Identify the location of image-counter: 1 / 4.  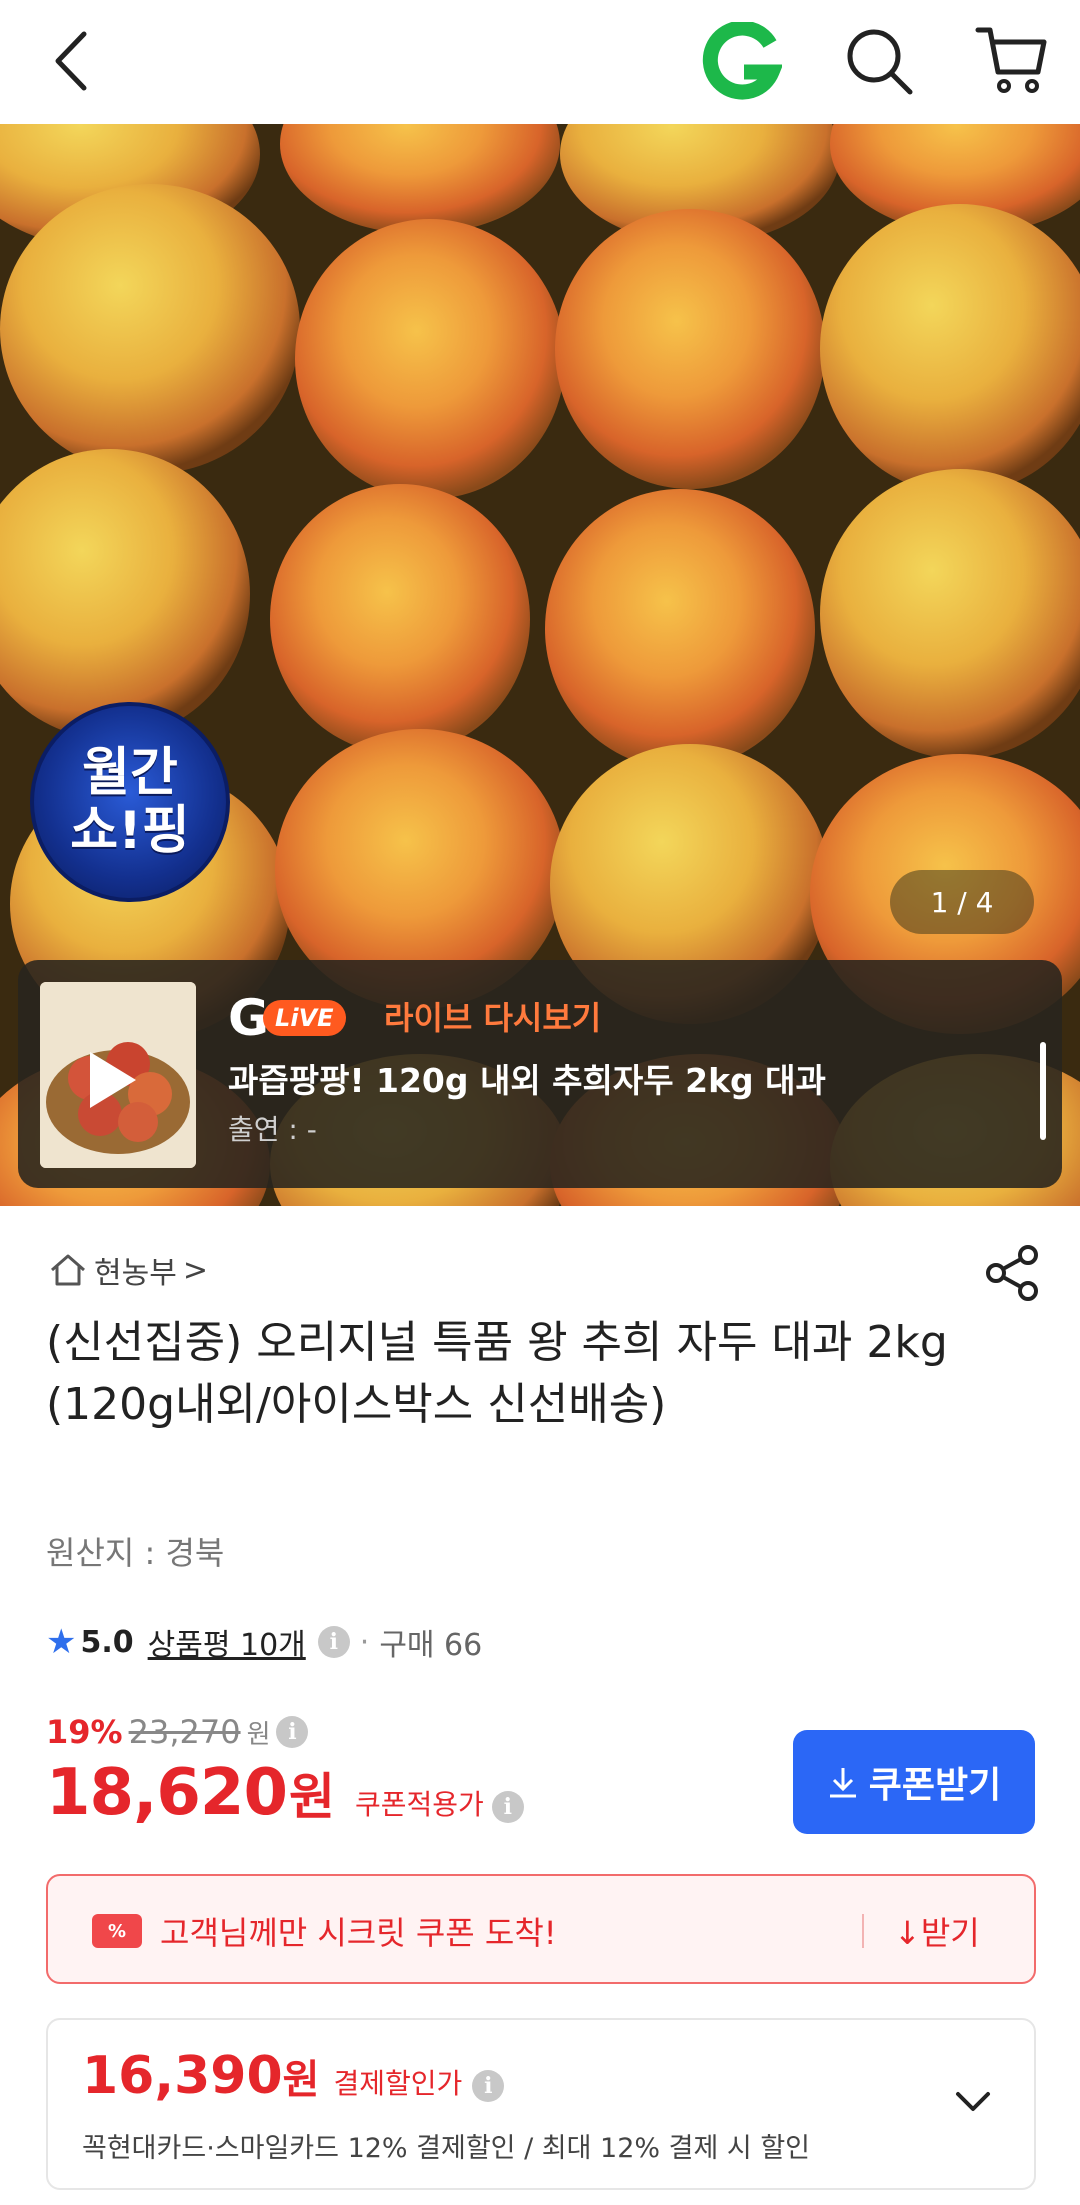
(962, 902).